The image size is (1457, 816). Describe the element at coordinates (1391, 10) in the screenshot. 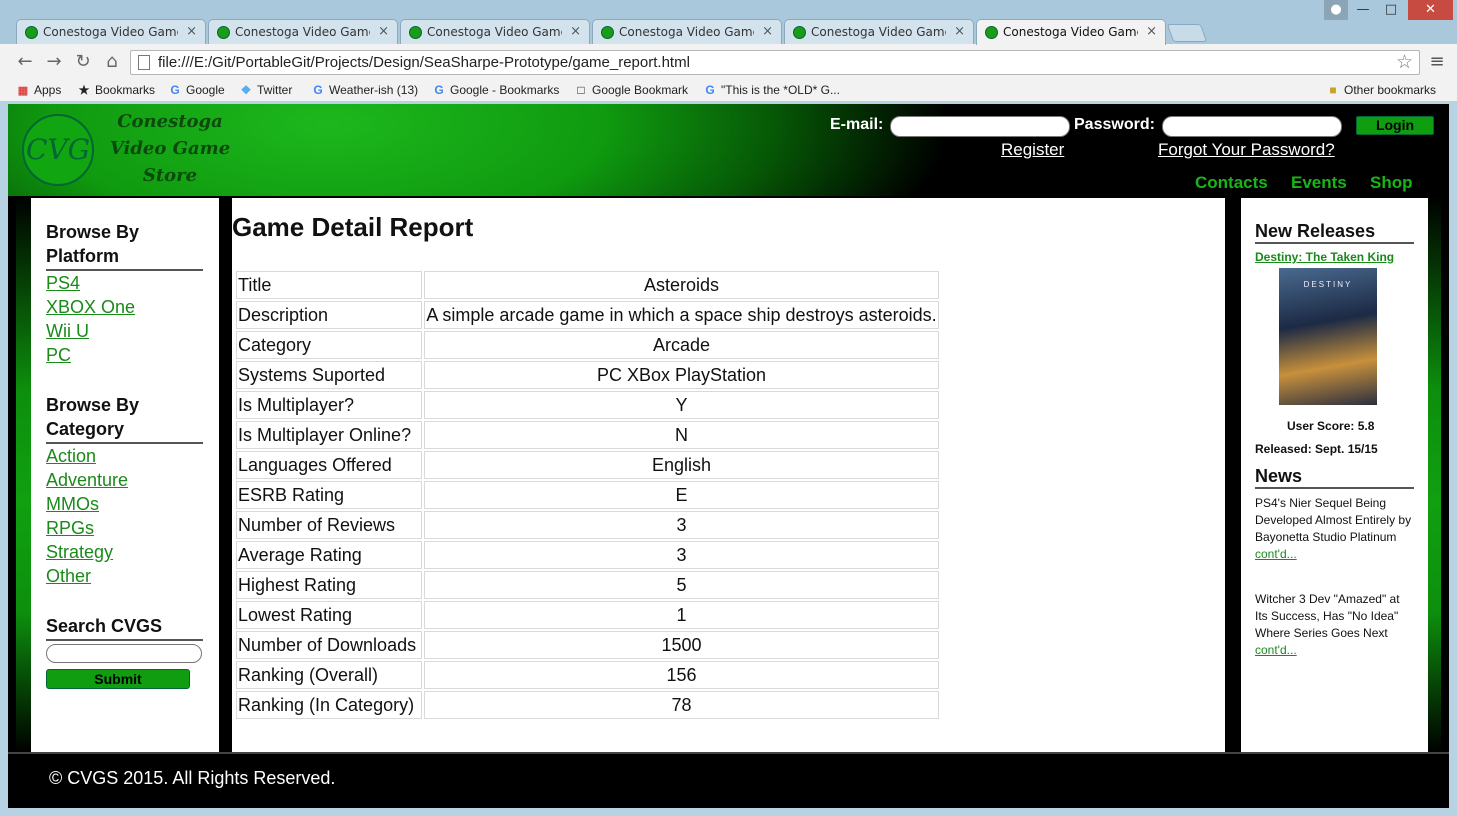

I see `maximize-icon: □` at that location.